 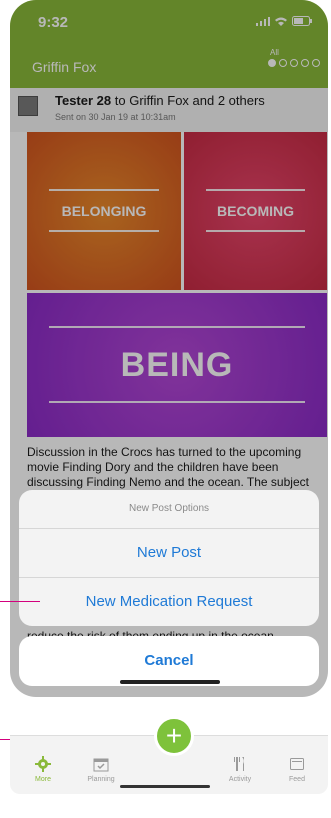 I want to click on tab-activity: Activity, so click(x=240, y=769).